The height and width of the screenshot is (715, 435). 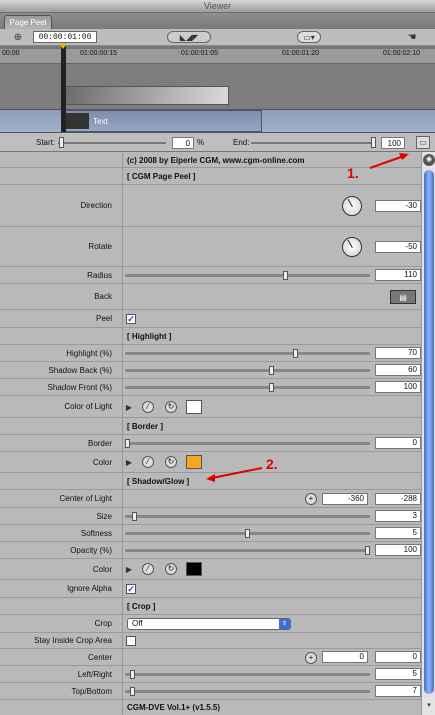 I want to click on shadow-back-slider, so click(x=247, y=370).